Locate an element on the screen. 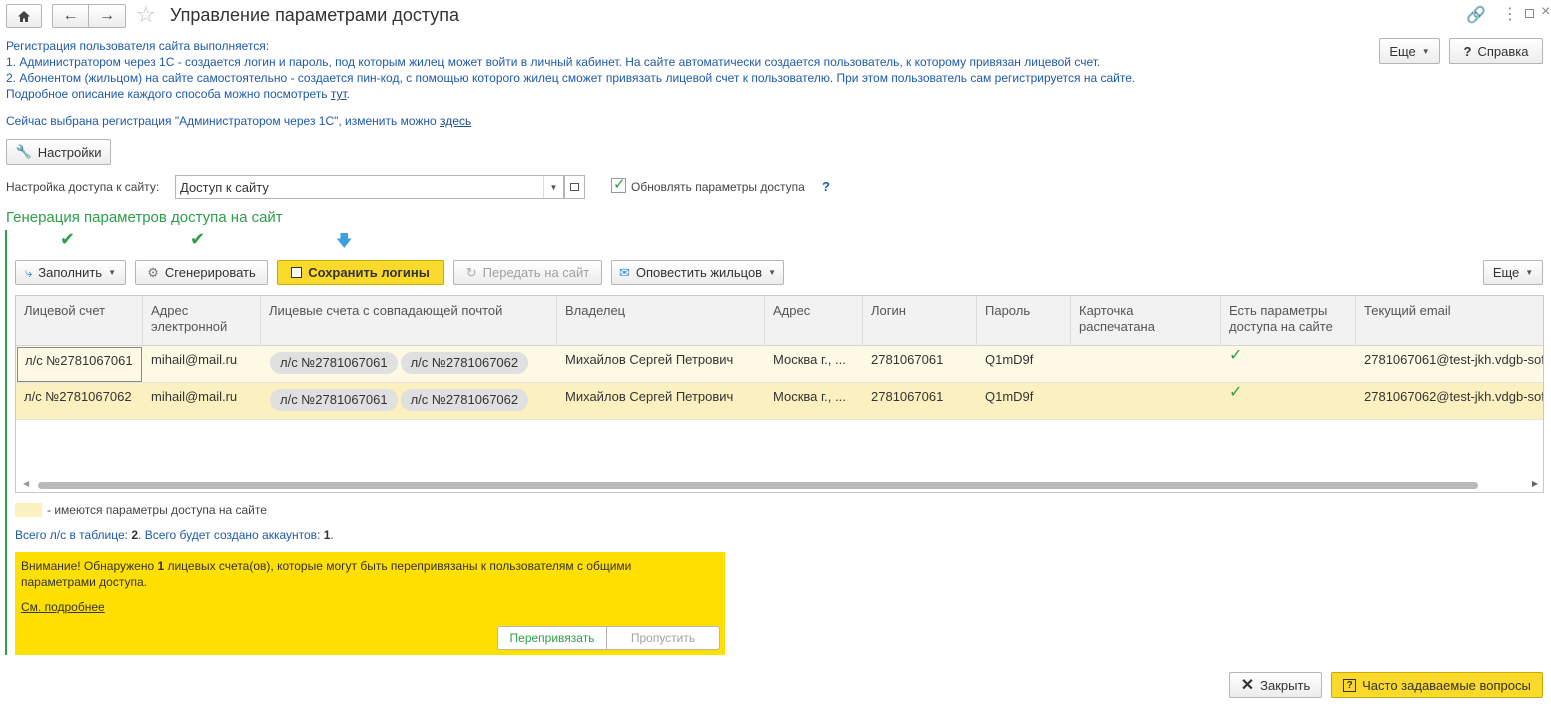 The image size is (1551, 706). section-title: Генерация параметров доступа на сайт is located at coordinates (144, 217).